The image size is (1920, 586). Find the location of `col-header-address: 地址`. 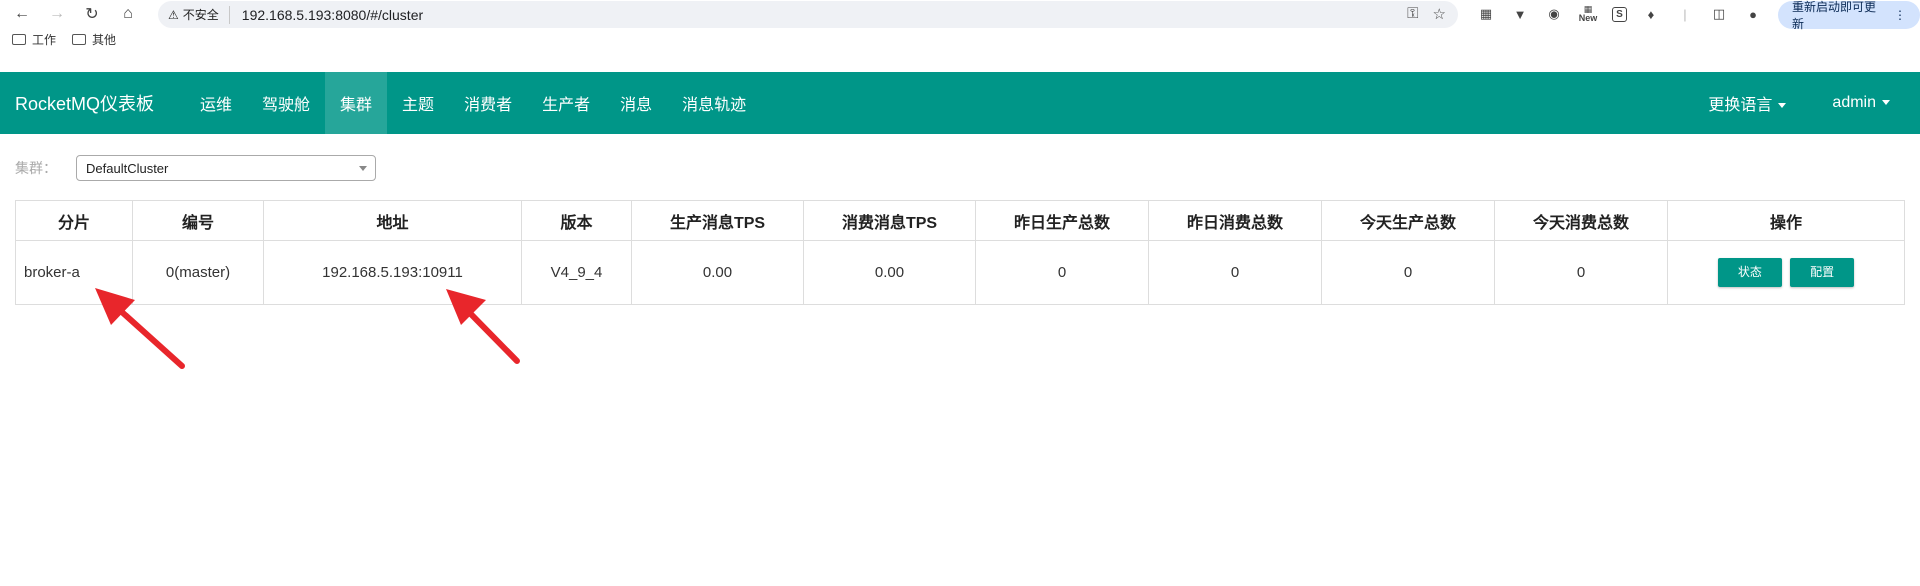

col-header-address: 地址 is located at coordinates (392, 220).